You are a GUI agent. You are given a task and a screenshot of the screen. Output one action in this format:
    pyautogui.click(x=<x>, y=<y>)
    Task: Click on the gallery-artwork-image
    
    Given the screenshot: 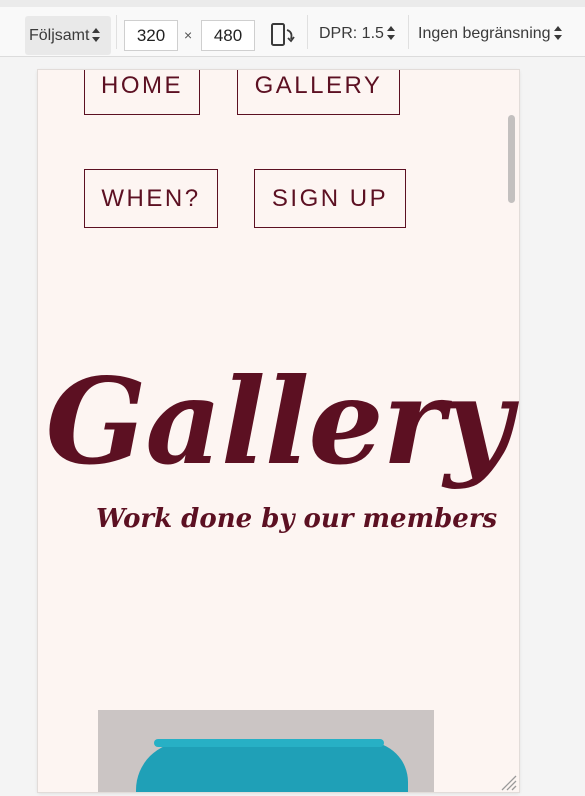 What is the action you would take?
    pyautogui.click(x=266, y=751)
    